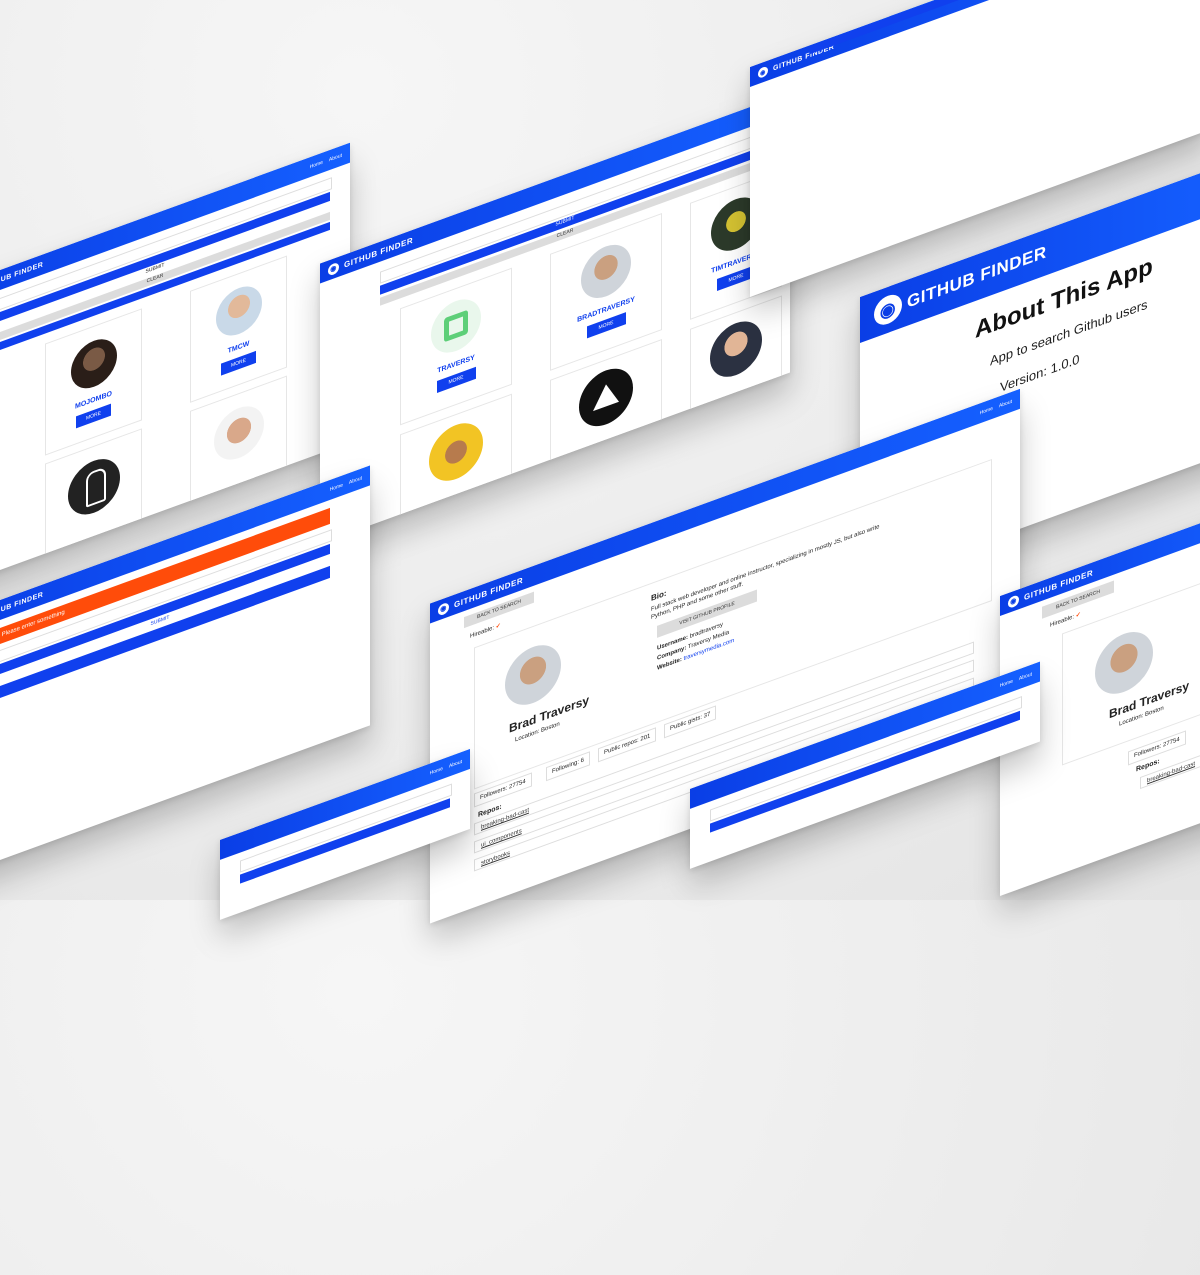  Describe the element at coordinates (568, 766) in the screenshot. I see `following-text: Following: 6` at that location.